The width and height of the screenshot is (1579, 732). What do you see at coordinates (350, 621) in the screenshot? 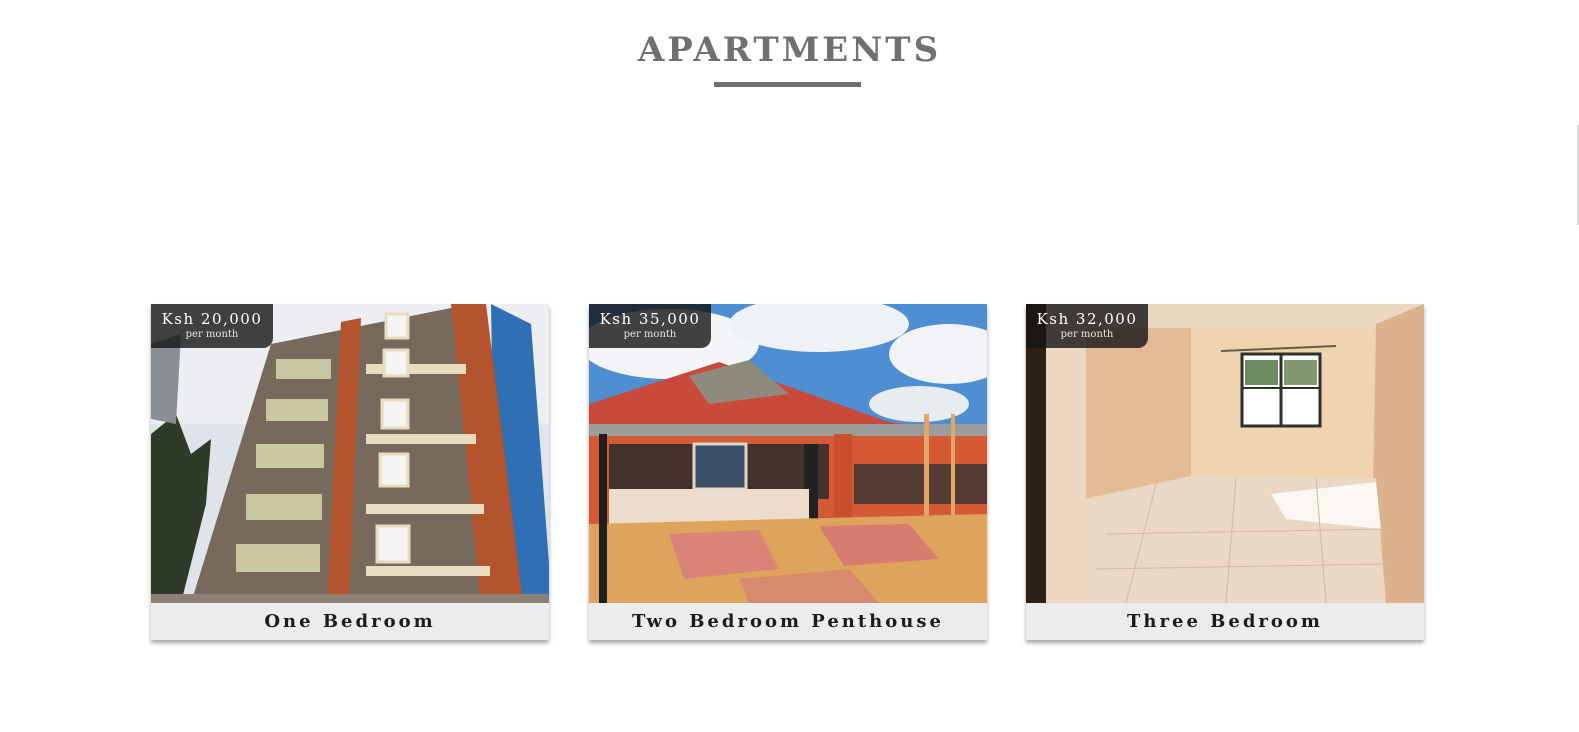
I see `listing-title: One Bedroom` at bounding box center [350, 621].